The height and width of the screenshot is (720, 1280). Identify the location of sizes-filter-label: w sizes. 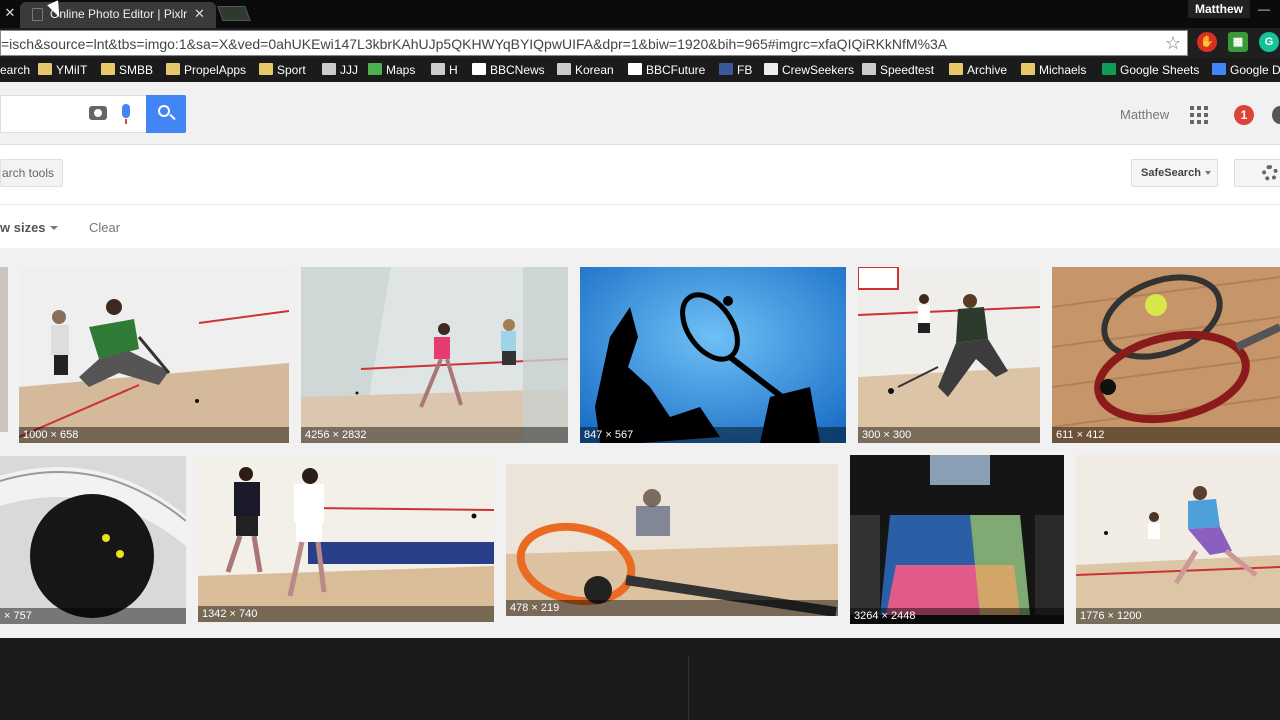
(23, 227).